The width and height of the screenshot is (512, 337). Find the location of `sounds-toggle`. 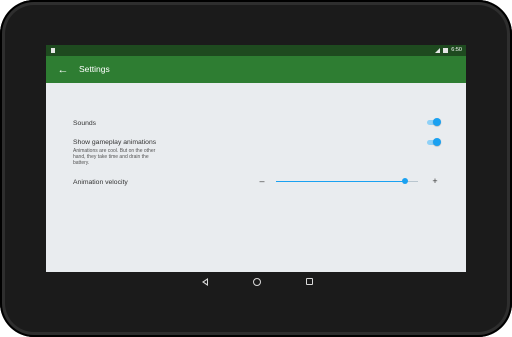

sounds-toggle is located at coordinates (434, 122).